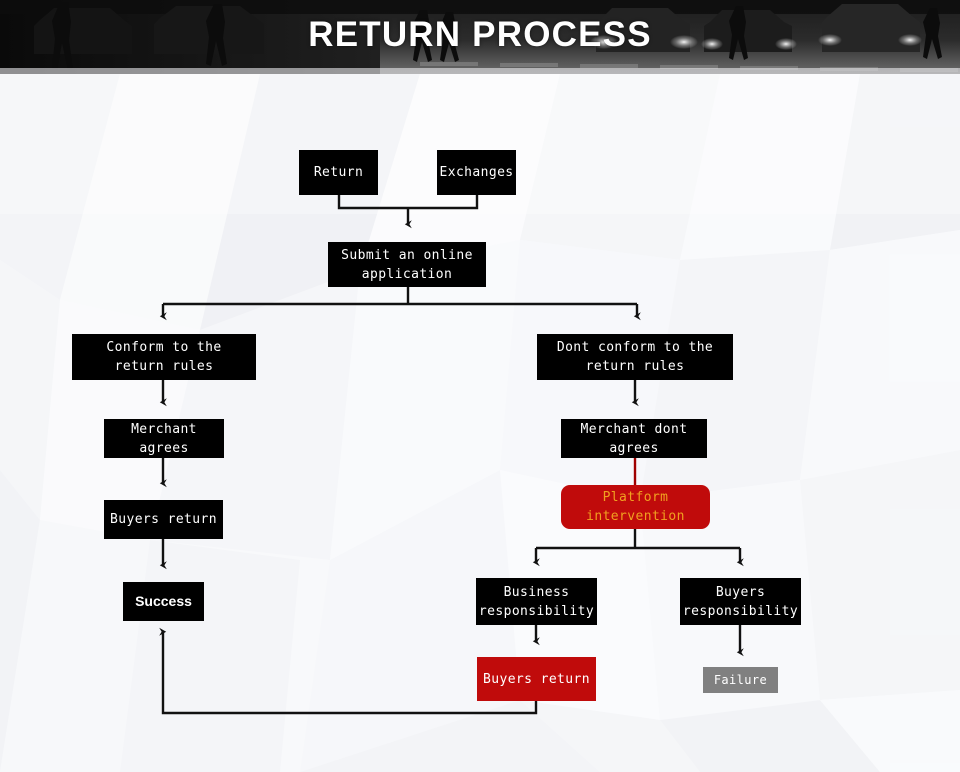 Image resolution: width=960 pixels, height=772 pixels. What do you see at coordinates (476, 172) in the screenshot?
I see `node-exchanges: Exchanges` at bounding box center [476, 172].